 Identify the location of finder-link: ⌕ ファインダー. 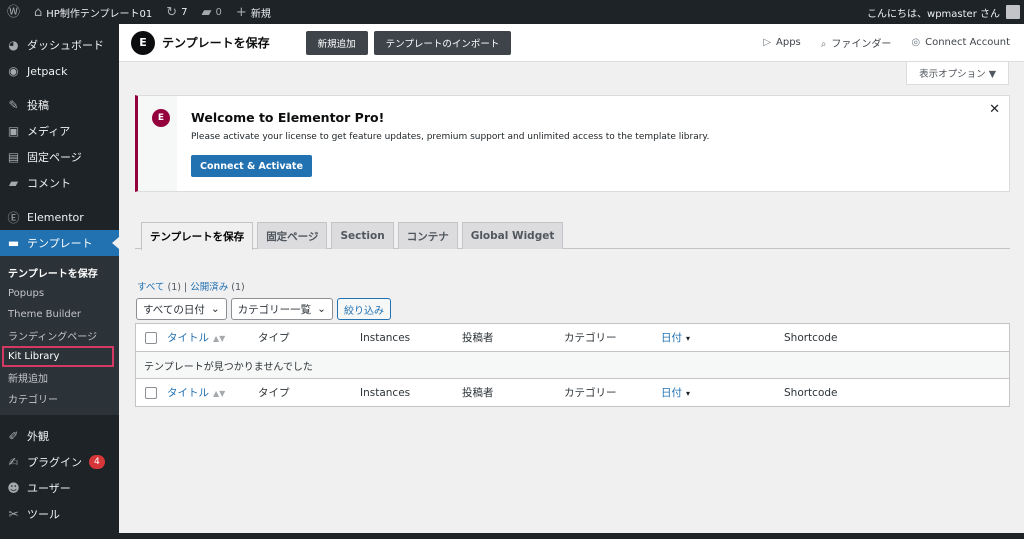
(856, 42).